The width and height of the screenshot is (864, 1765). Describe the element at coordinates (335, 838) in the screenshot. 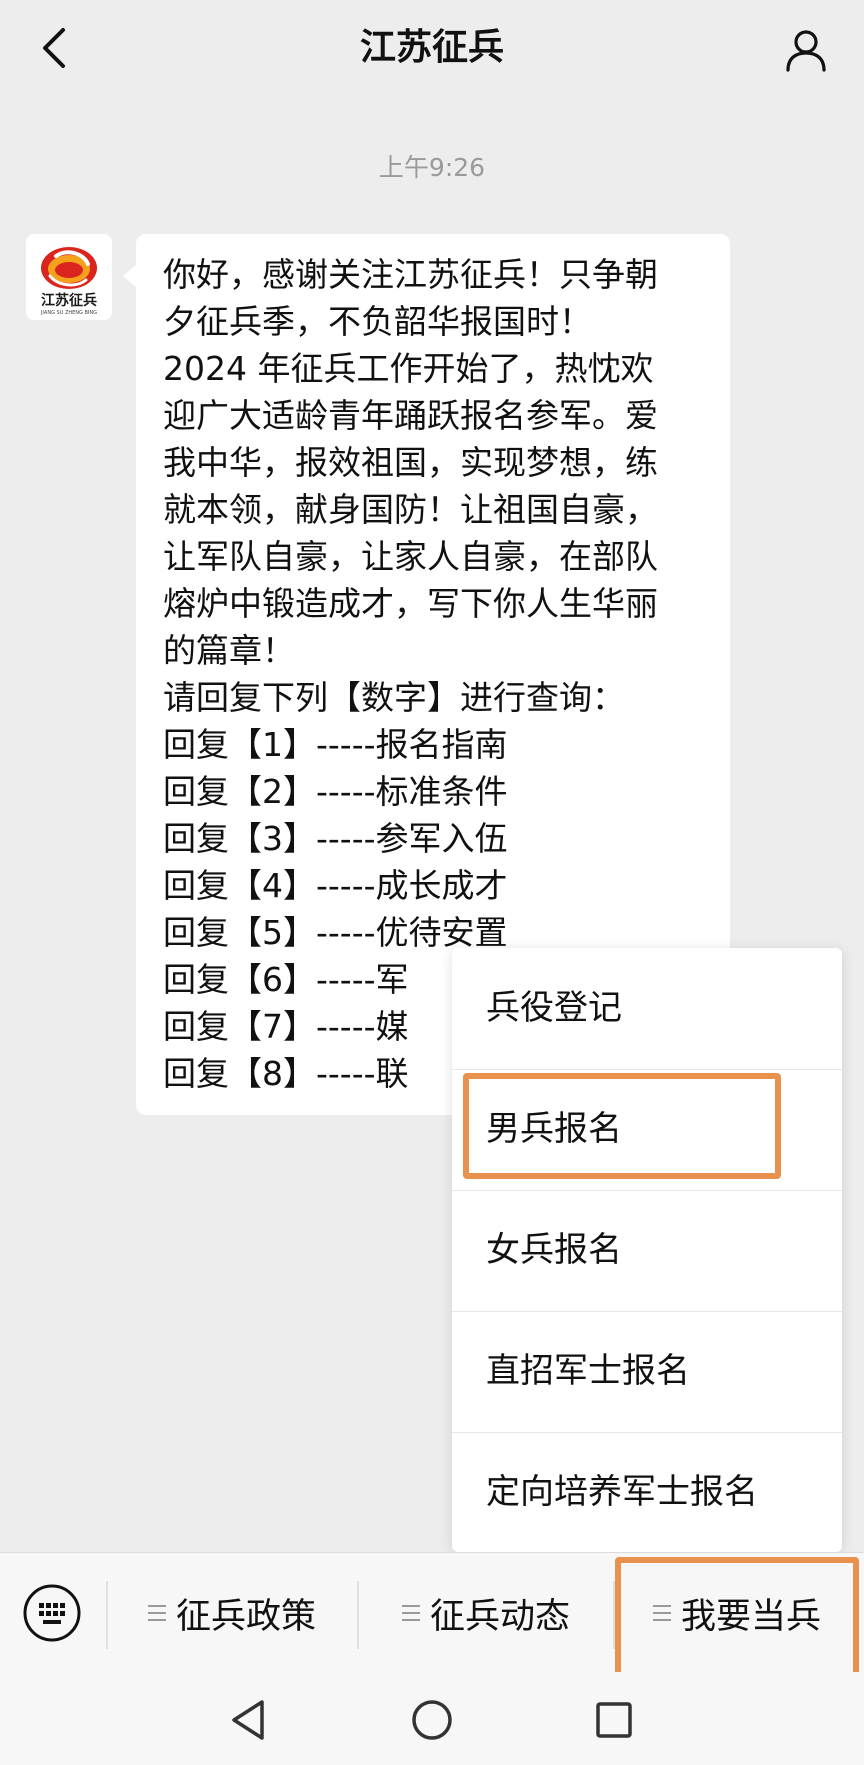

I see `message-line: 回复【3】-----参军入伍` at that location.